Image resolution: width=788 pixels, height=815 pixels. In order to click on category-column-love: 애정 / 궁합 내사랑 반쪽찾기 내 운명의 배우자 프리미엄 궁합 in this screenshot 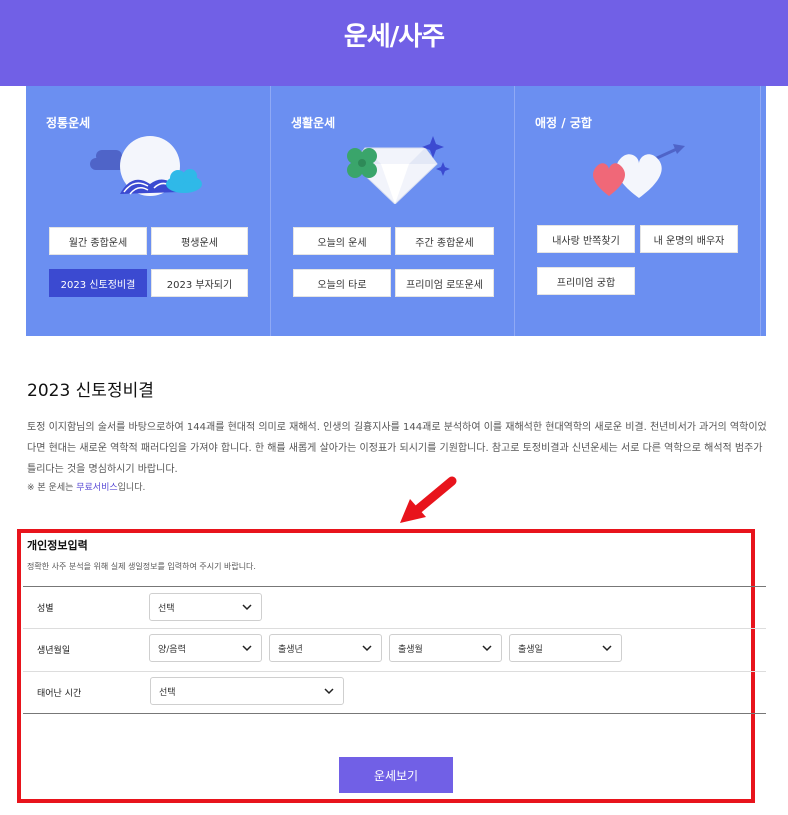, I will do `click(637, 211)`.